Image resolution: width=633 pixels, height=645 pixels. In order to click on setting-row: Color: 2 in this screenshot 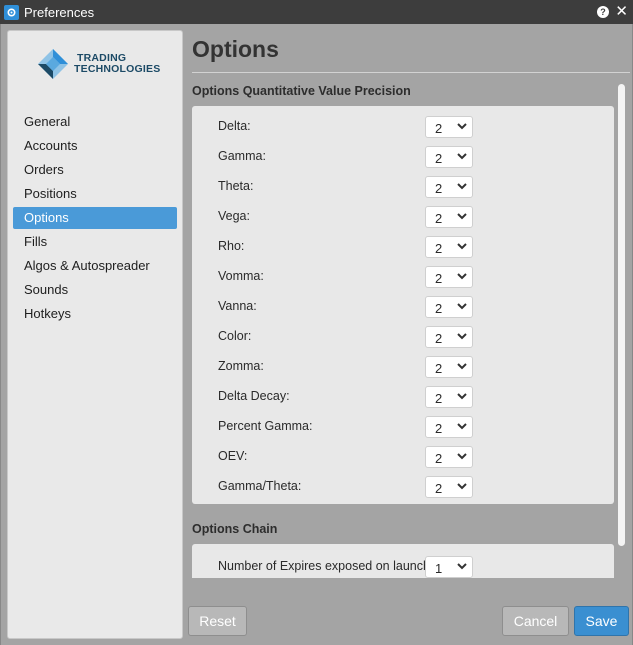, I will do `click(403, 337)`.